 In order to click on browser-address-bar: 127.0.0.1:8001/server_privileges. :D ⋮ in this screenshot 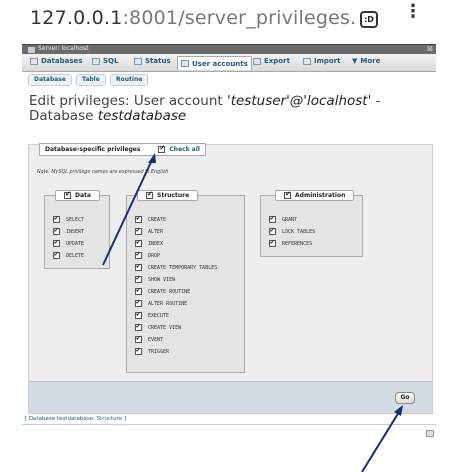, I will do `click(237, 21)`.